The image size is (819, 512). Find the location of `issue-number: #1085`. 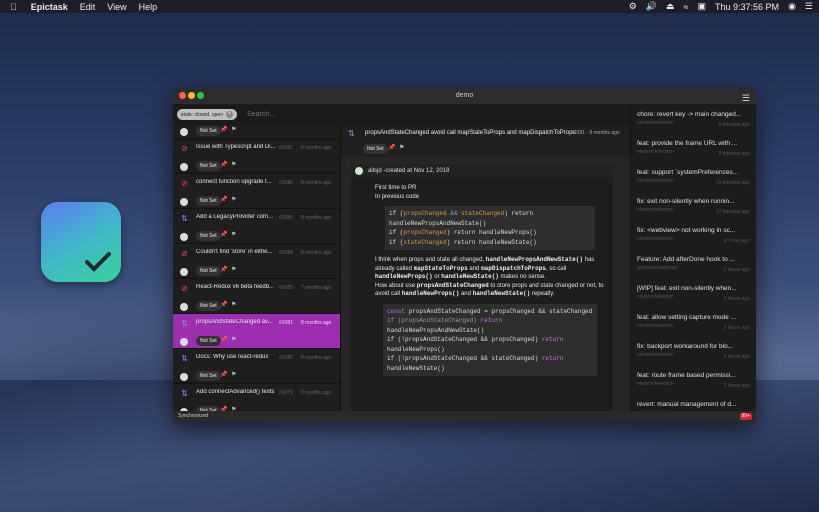

issue-number: #1085 is located at coordinates (286, 218).